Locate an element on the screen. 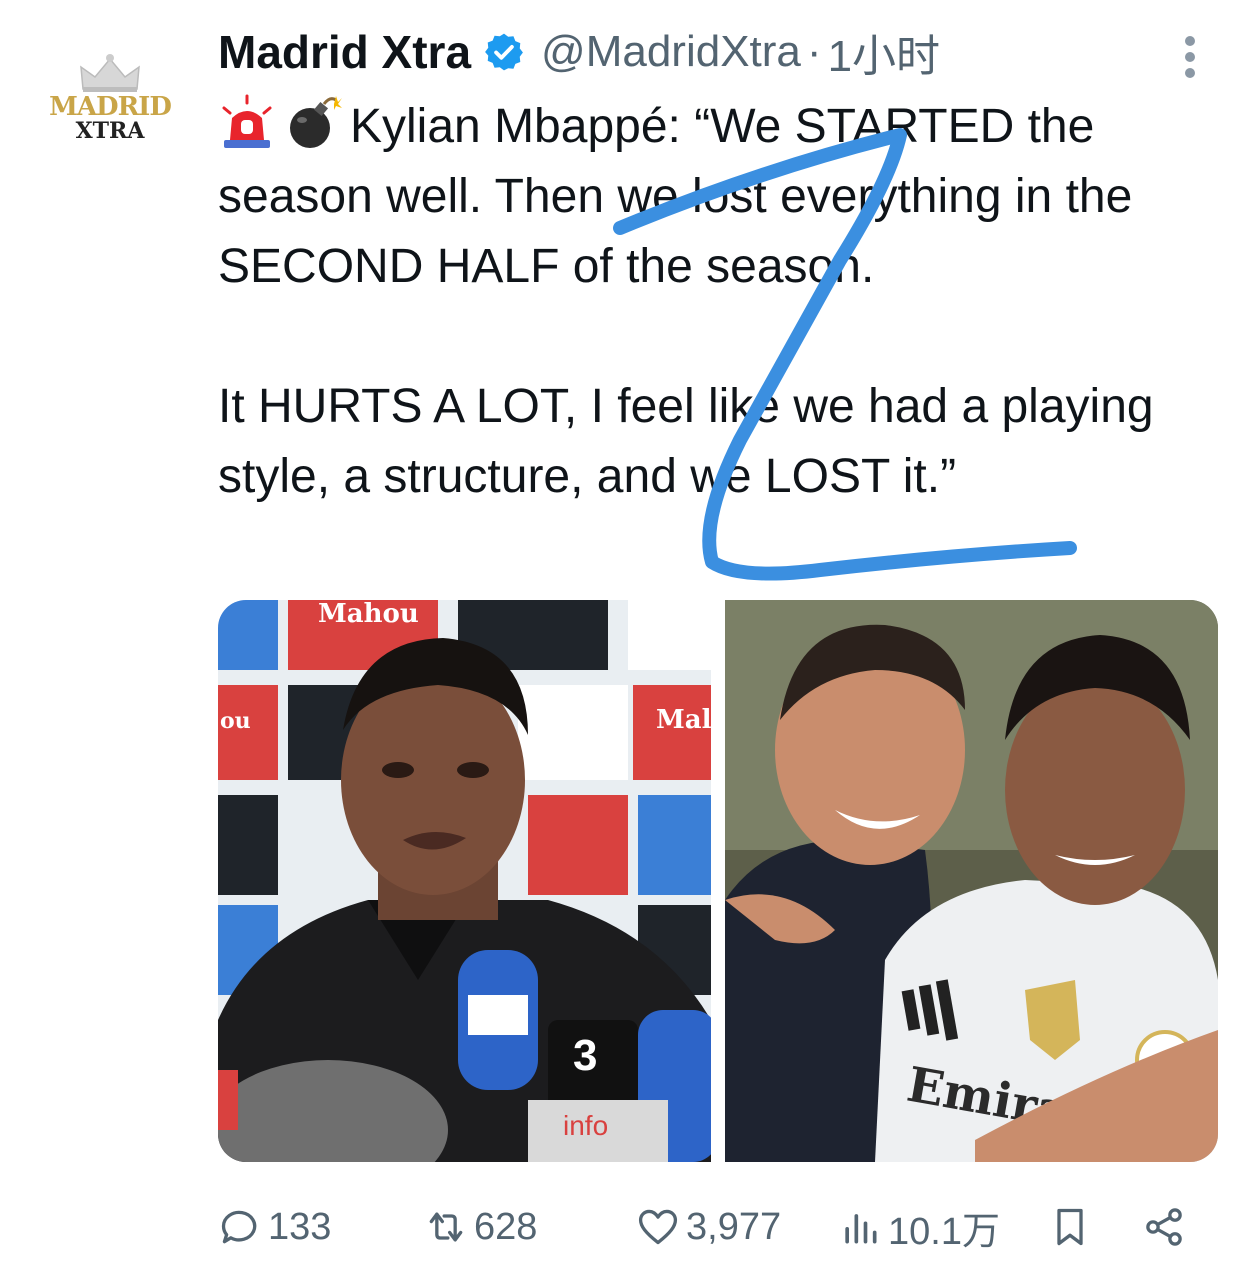 The width and height of the screenshot is (1260, 1283). share-button is located at coordinates (1167, 1227).